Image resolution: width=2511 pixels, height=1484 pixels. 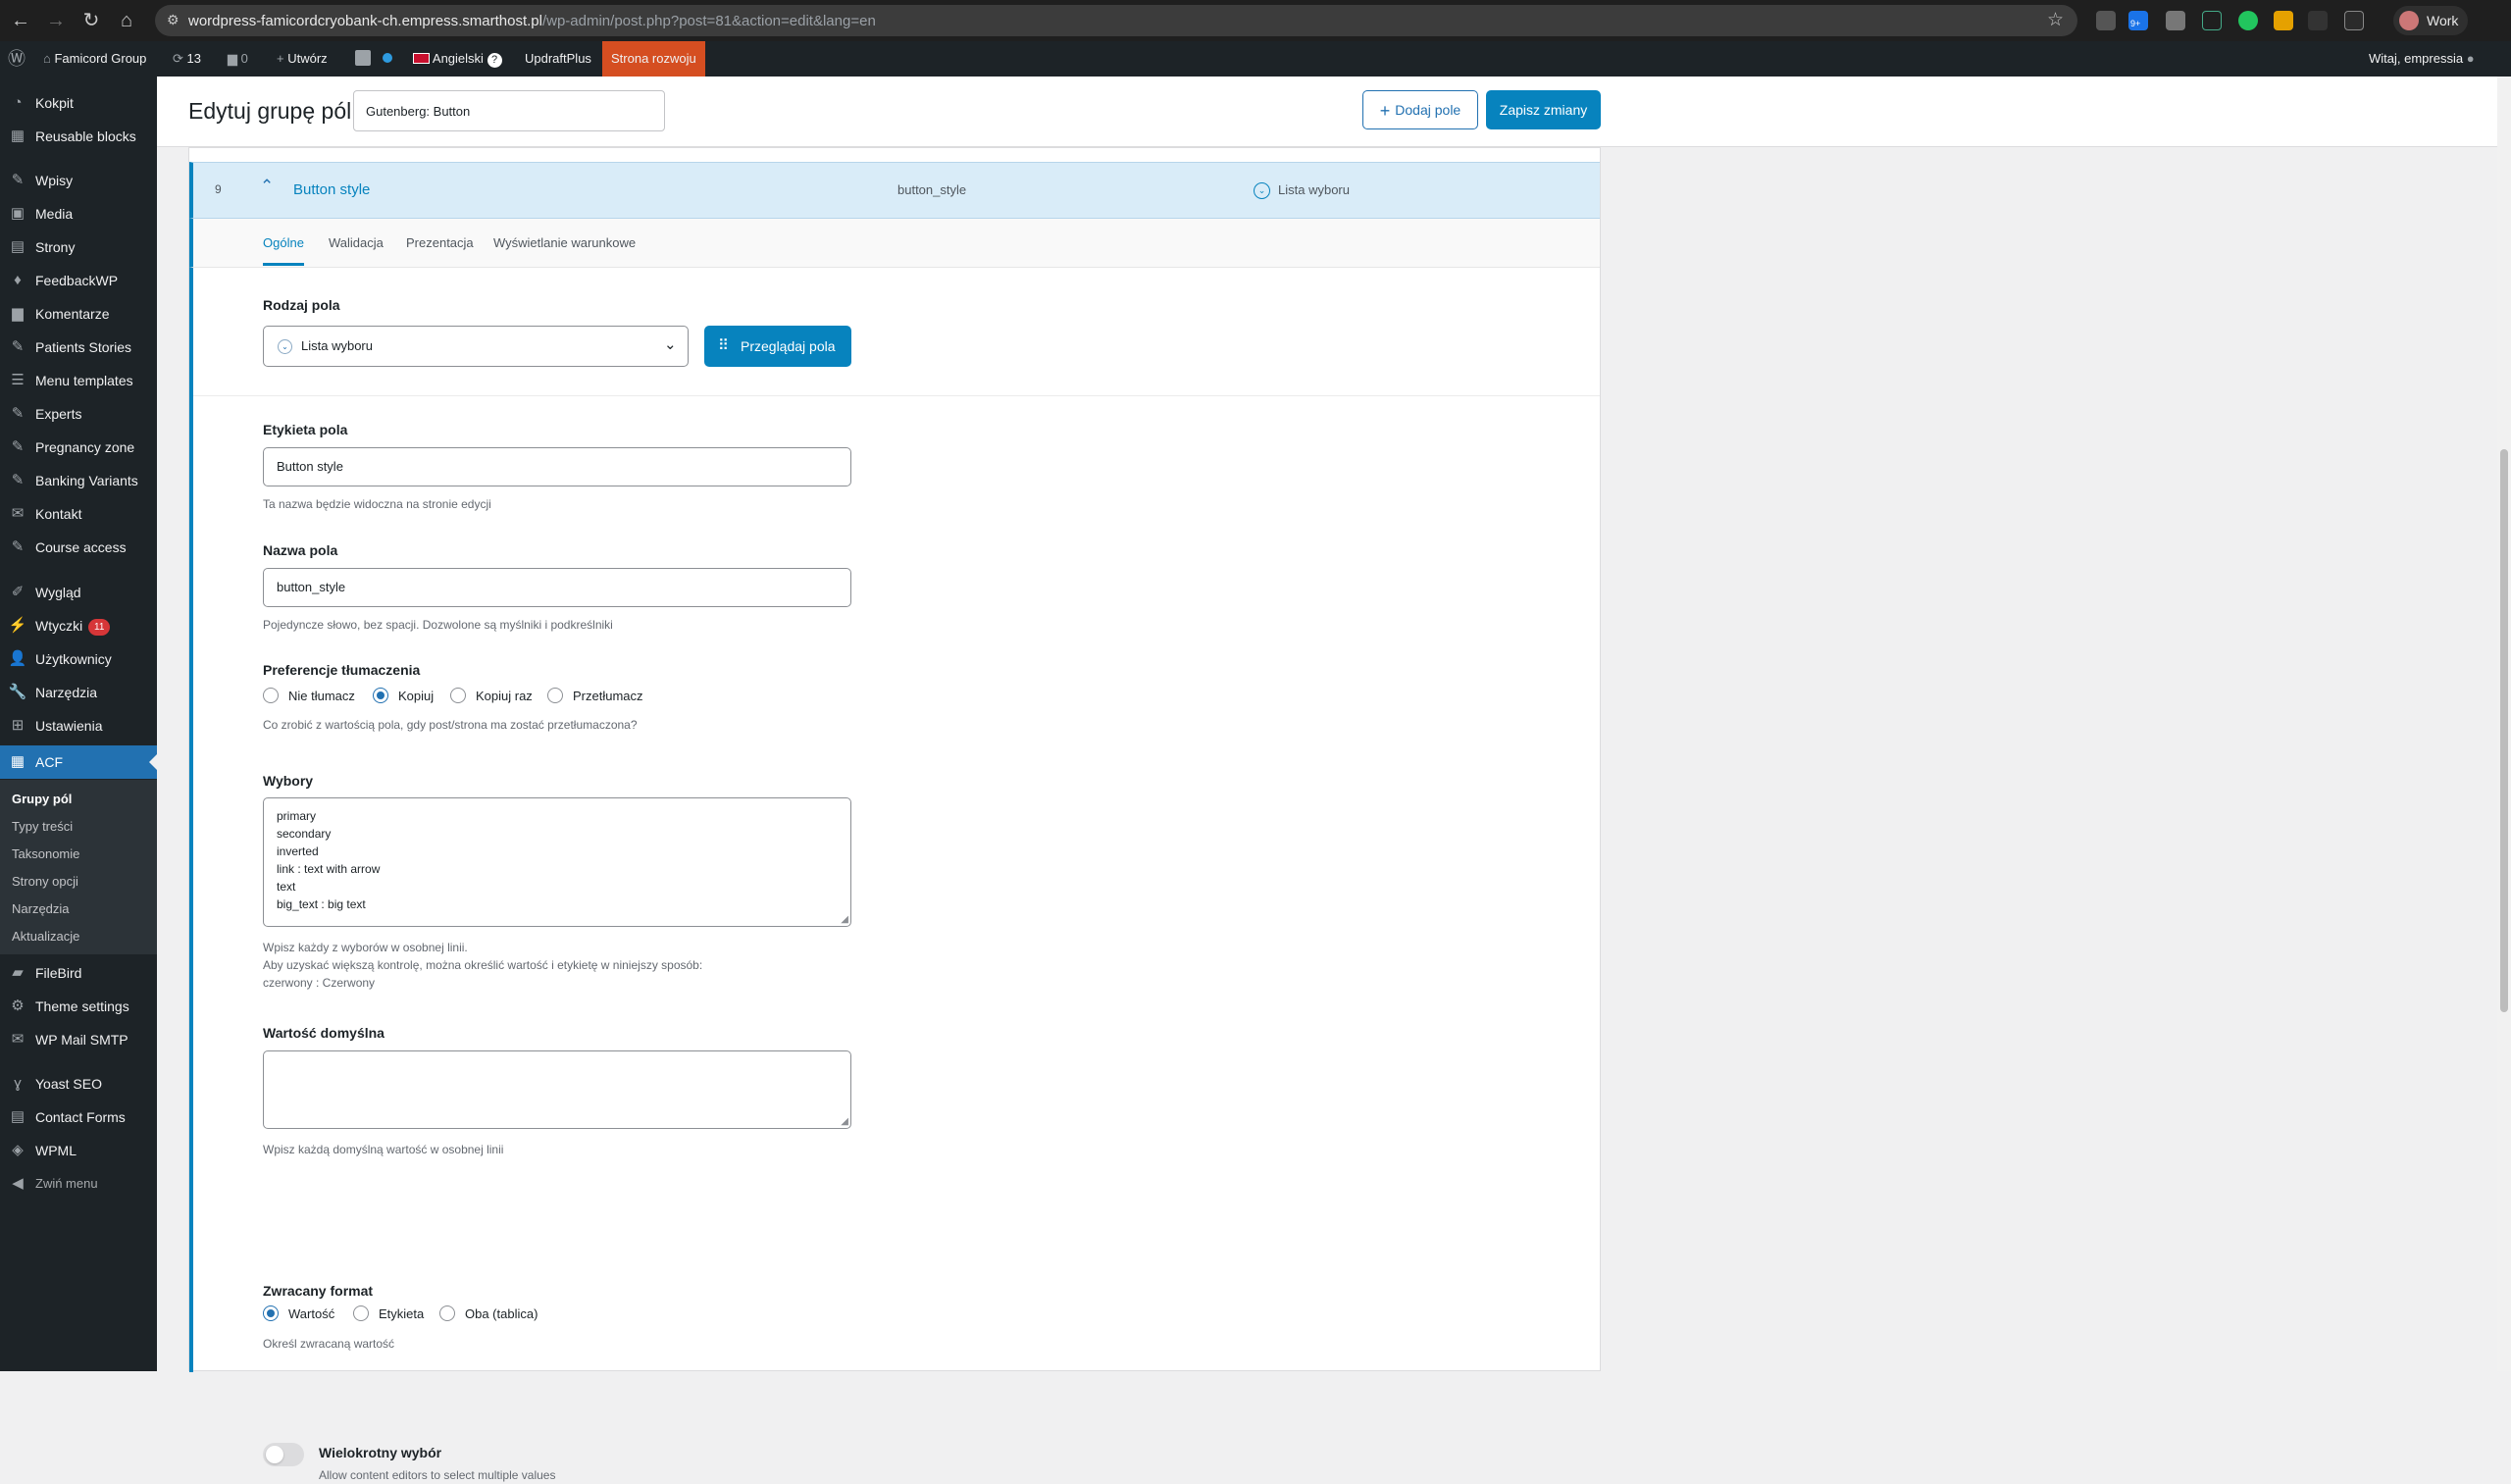 What do you see at coordinates (78, 1184) in the screenshot?
I see `collapse-menu-button: ◀ Zwiń menu` at bounding box center [78, 1184].